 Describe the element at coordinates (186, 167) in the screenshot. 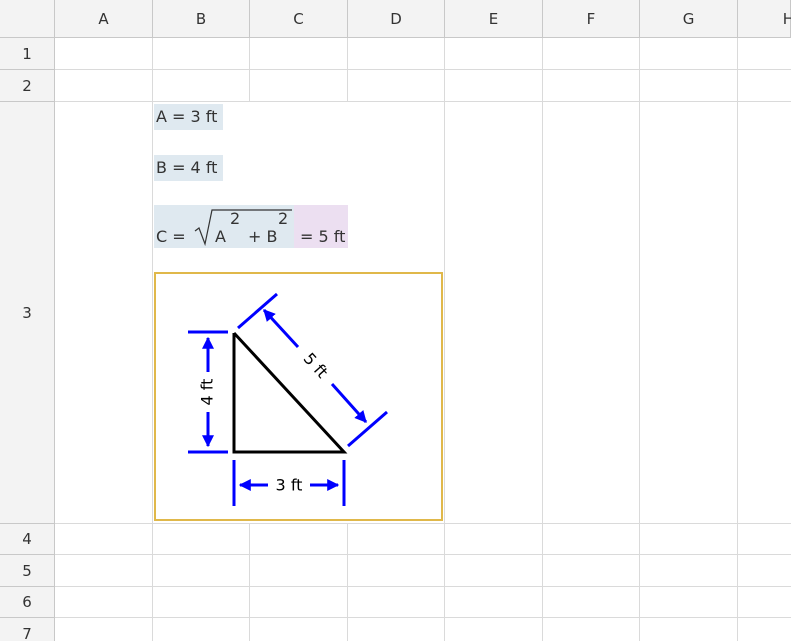

I see `formula-b: B = 4 ft` at that location.